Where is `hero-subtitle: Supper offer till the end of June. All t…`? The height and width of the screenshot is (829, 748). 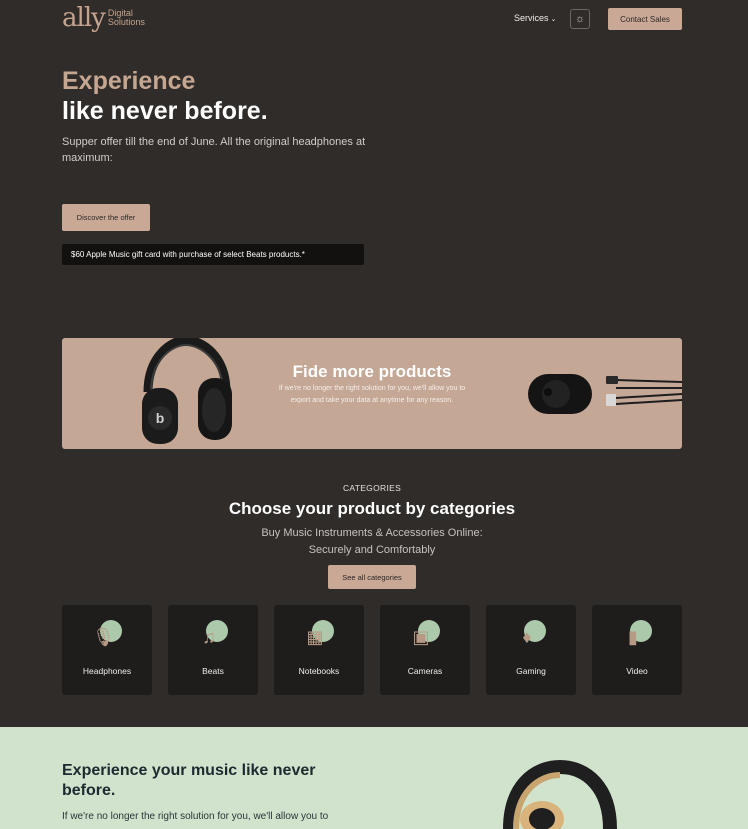 hero-subtitle: Supper offer till the end of June. All t… is located at coordinates (214, 150).